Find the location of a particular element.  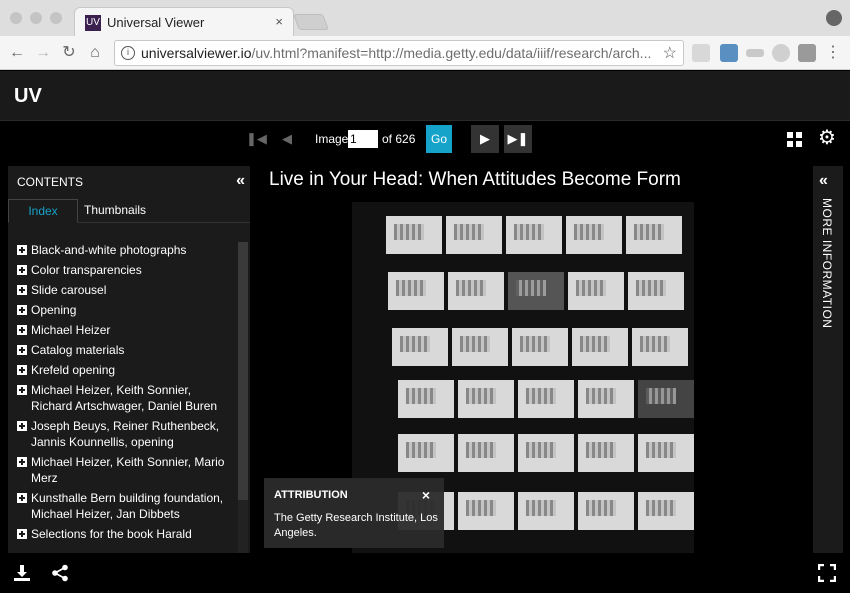

reload-icon: ↻ is located at coordinates (69, 53).